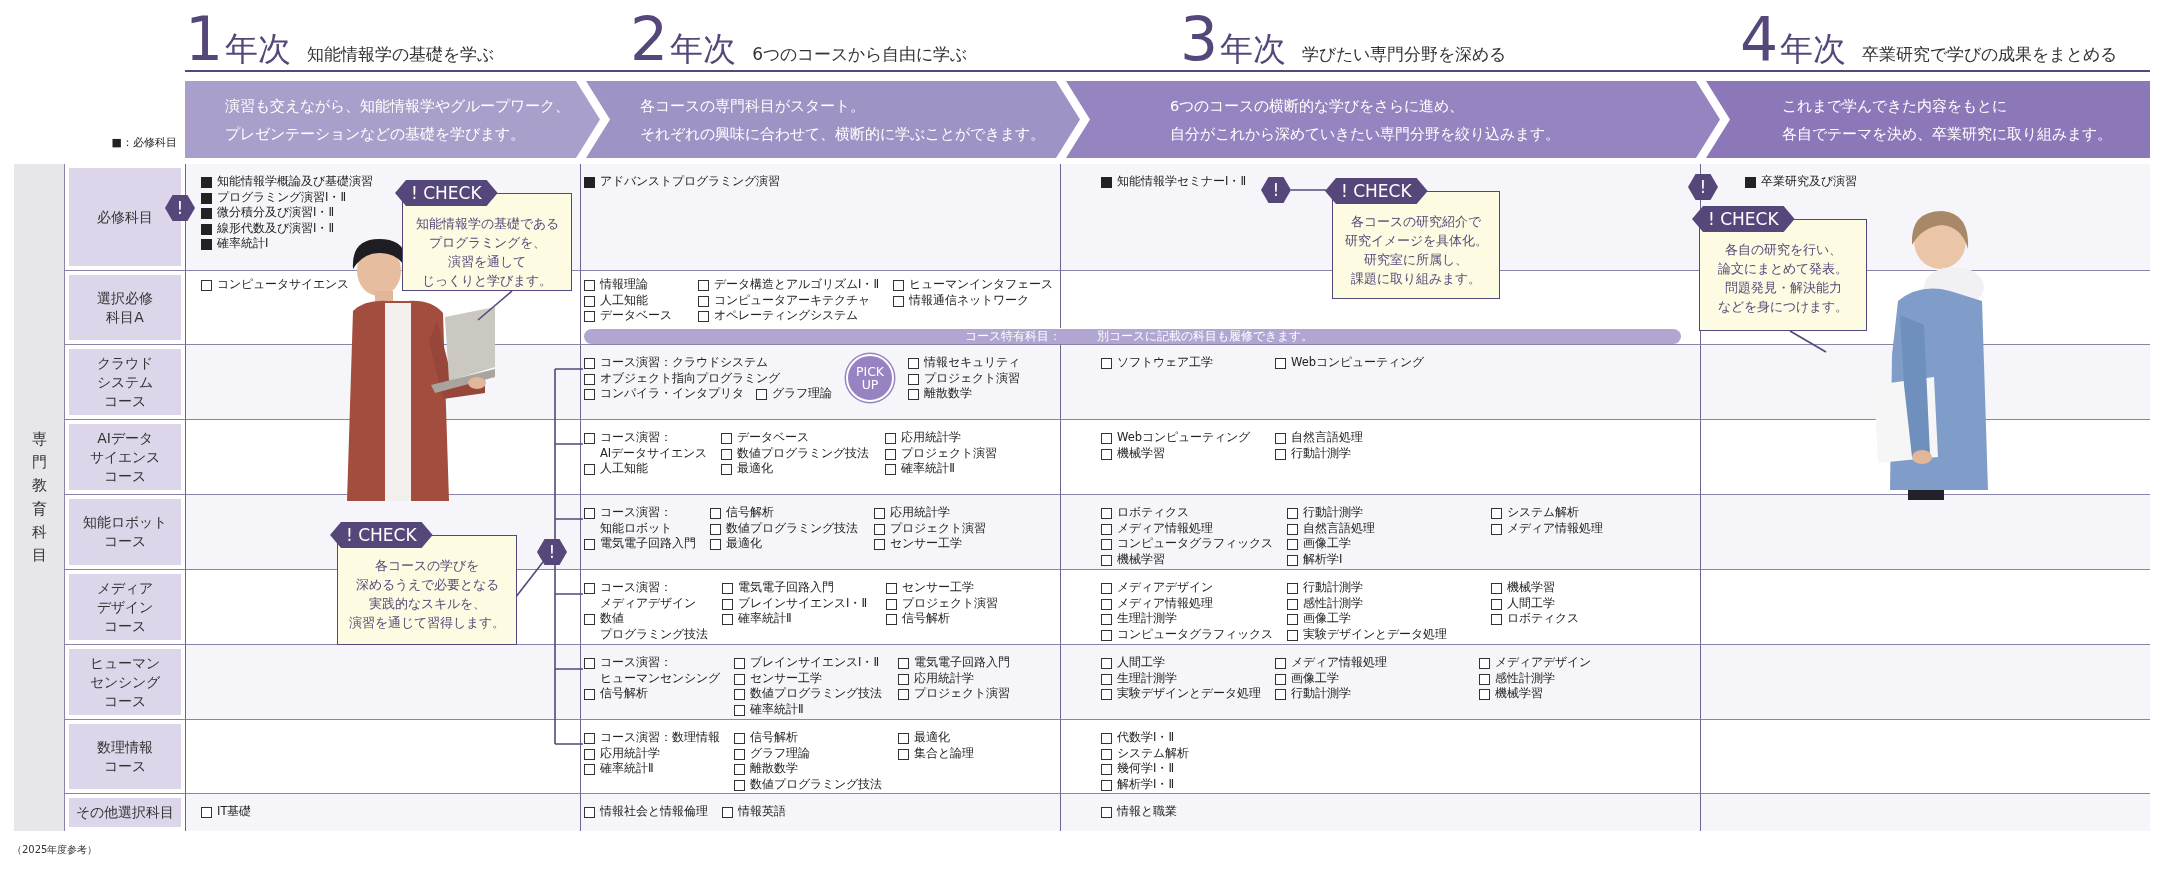  What do you see at coordinates (125, 588) in the screenshot?
I see `row-label: メディア` at bounding box center [125, 588].